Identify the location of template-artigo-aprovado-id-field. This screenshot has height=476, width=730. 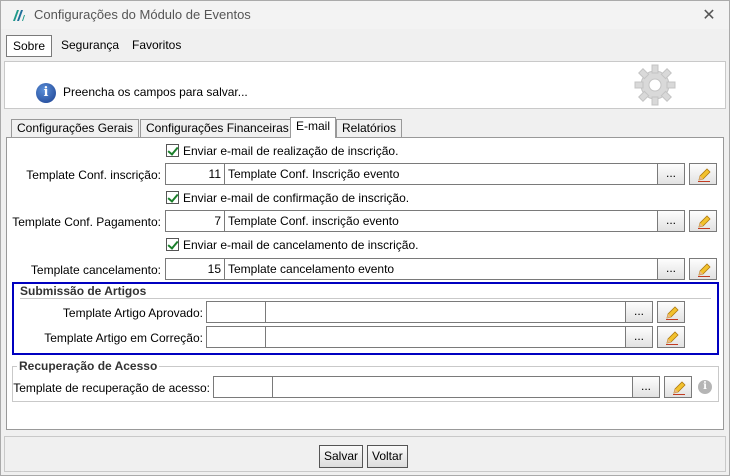
(236, 312).